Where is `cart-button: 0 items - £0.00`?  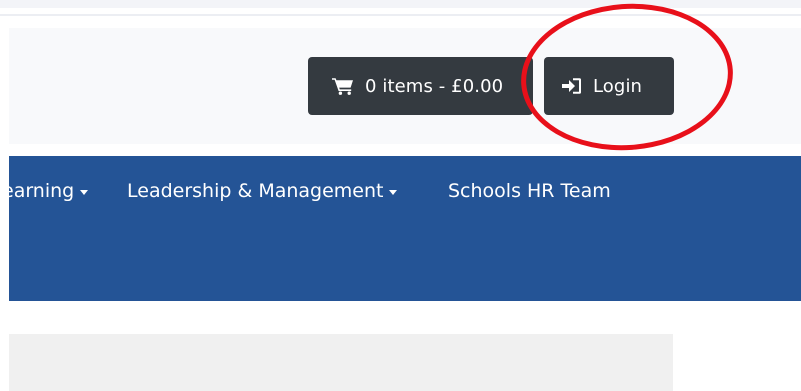 cart-button: 0 items - £0.00 is located at coordinates (420, 86).